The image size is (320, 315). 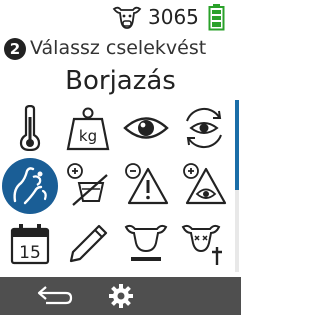 I want to click on warning-icon, so click(x=147, y=184).